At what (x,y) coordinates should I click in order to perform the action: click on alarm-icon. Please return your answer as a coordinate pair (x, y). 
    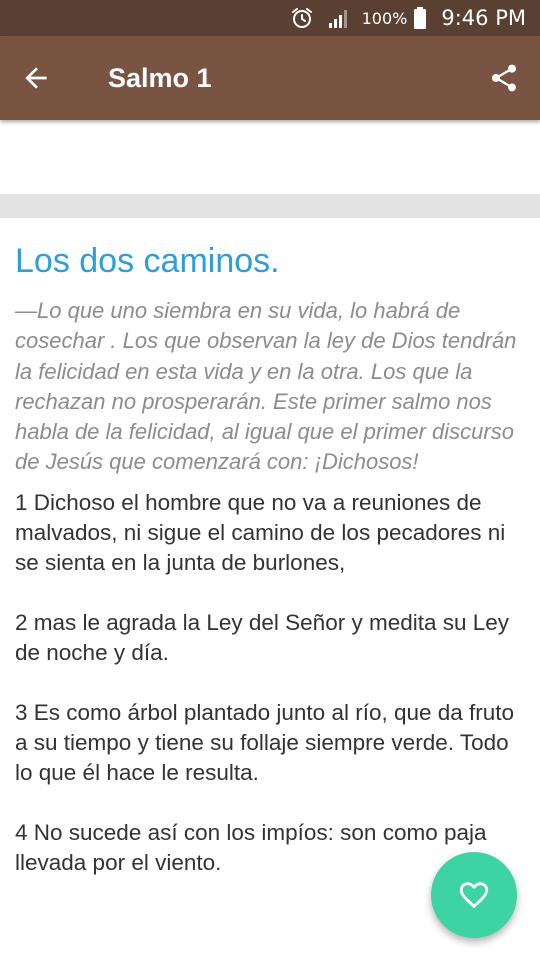
    Looking at the image, I should click on (302, 18).